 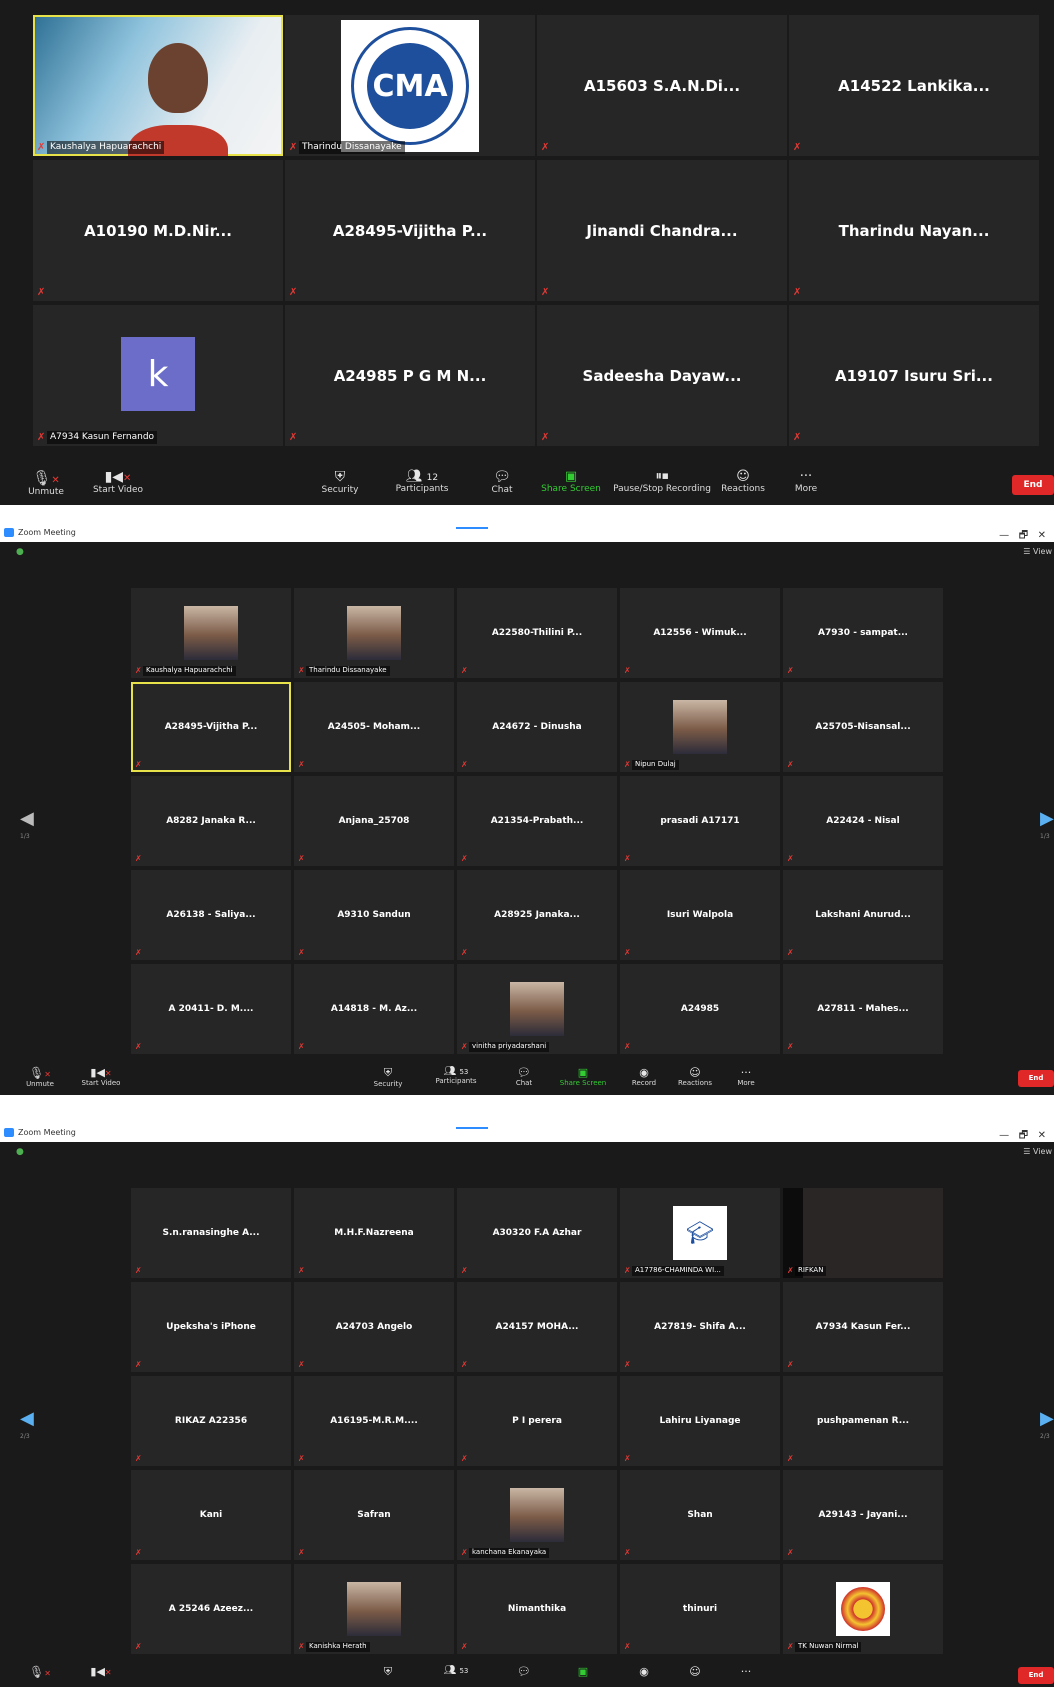 What do you see at coordinates (537, 633) in the screenshot?
I see `participant-tile: A22580-Thilini P... ✗` at bounding box center [537, 633].